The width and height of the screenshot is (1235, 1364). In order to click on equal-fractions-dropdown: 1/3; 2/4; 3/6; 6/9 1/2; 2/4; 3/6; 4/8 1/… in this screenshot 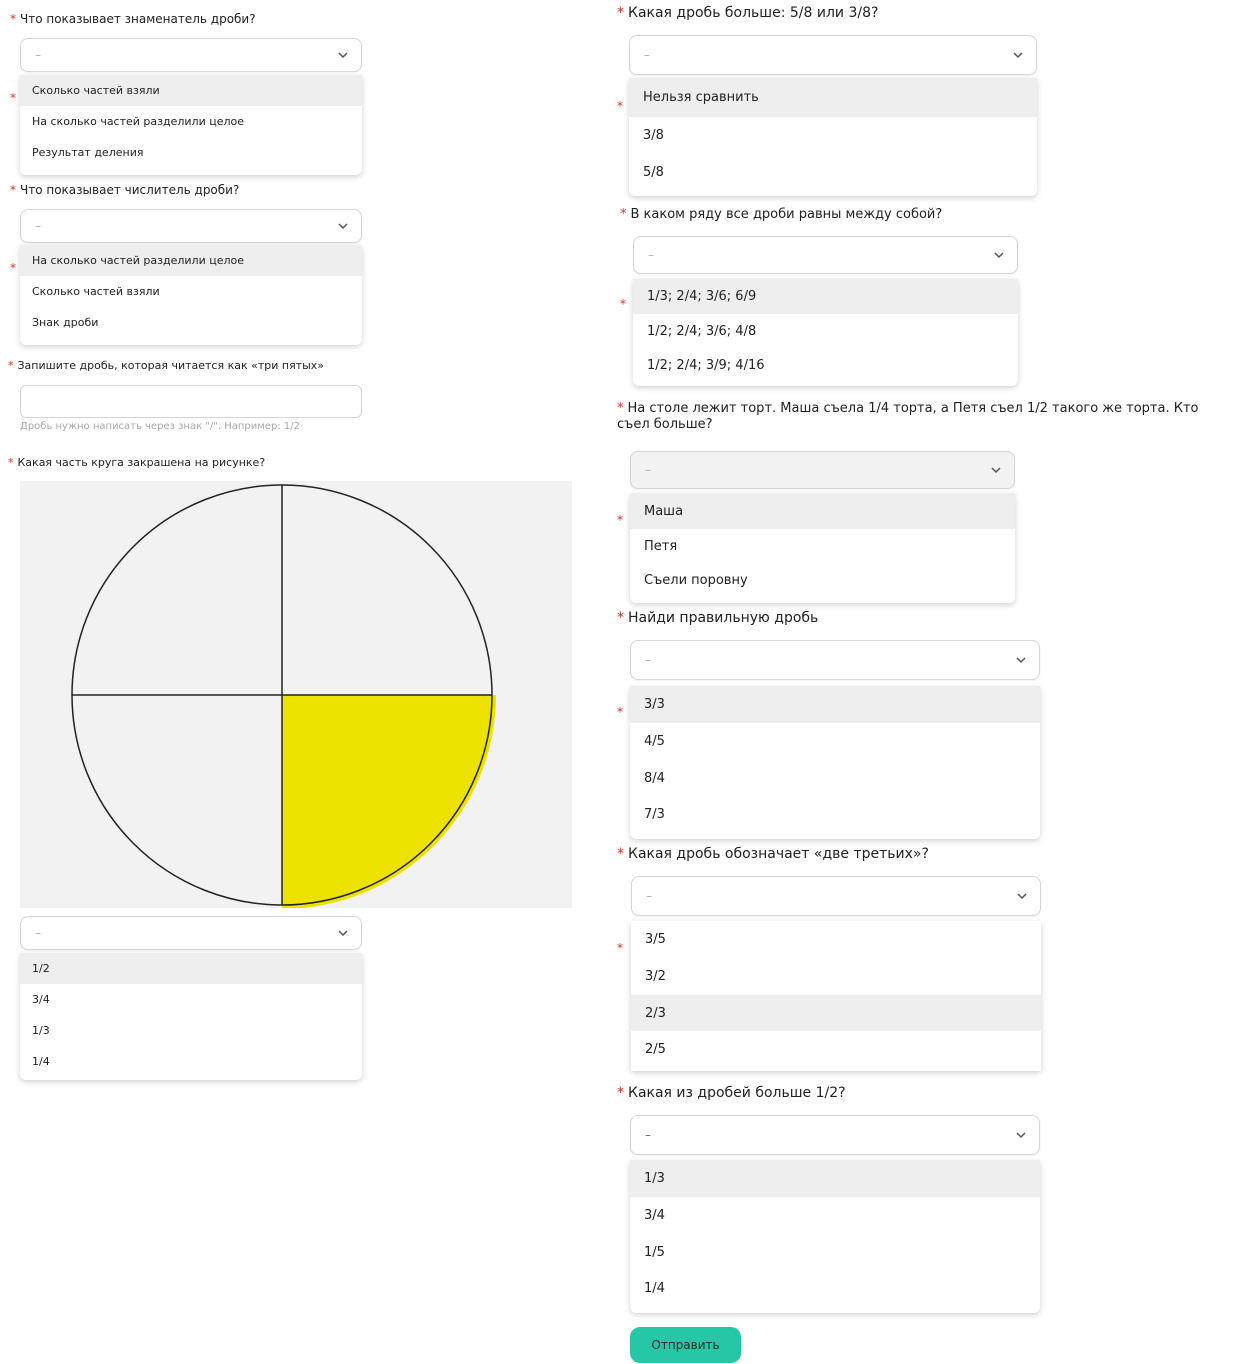, I will do `click(825, 332)`.